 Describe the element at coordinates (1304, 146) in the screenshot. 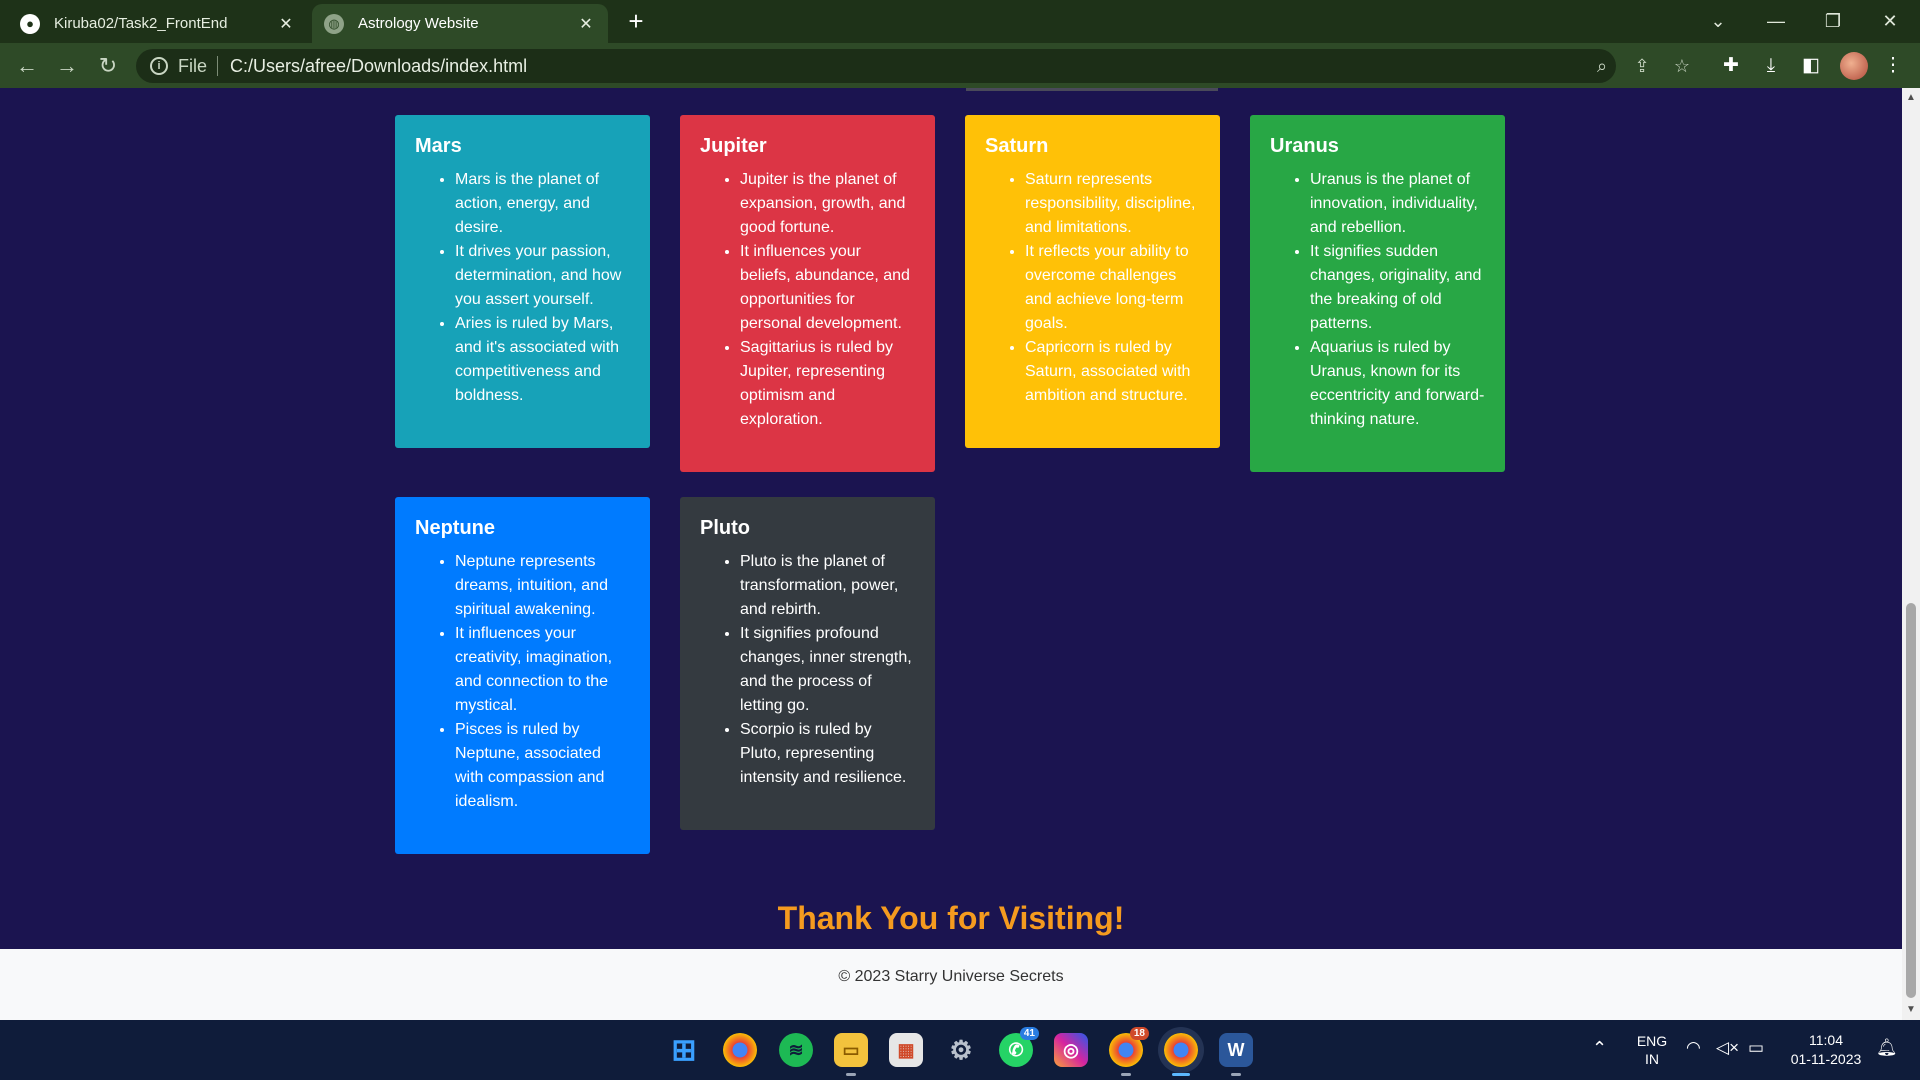

I see `card-title: Uranus` at that location.